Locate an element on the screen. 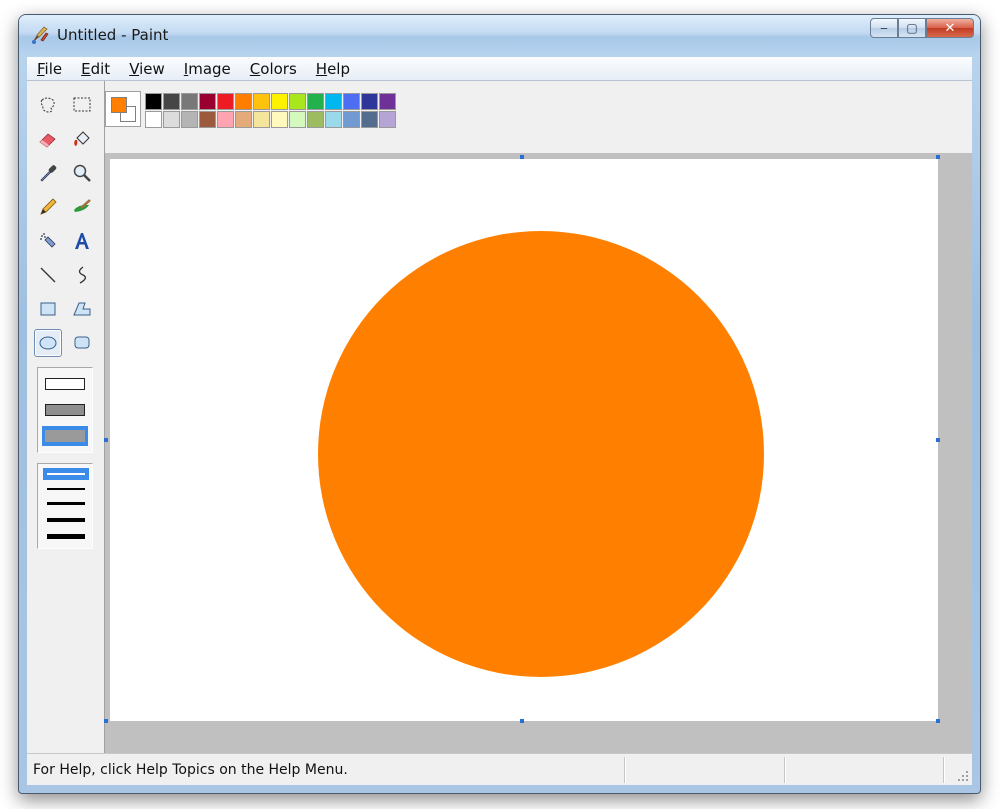 Image resolution: width=1000 pixels, height=809 pixels. menu-image: Image is located at coordinates (207, 69).